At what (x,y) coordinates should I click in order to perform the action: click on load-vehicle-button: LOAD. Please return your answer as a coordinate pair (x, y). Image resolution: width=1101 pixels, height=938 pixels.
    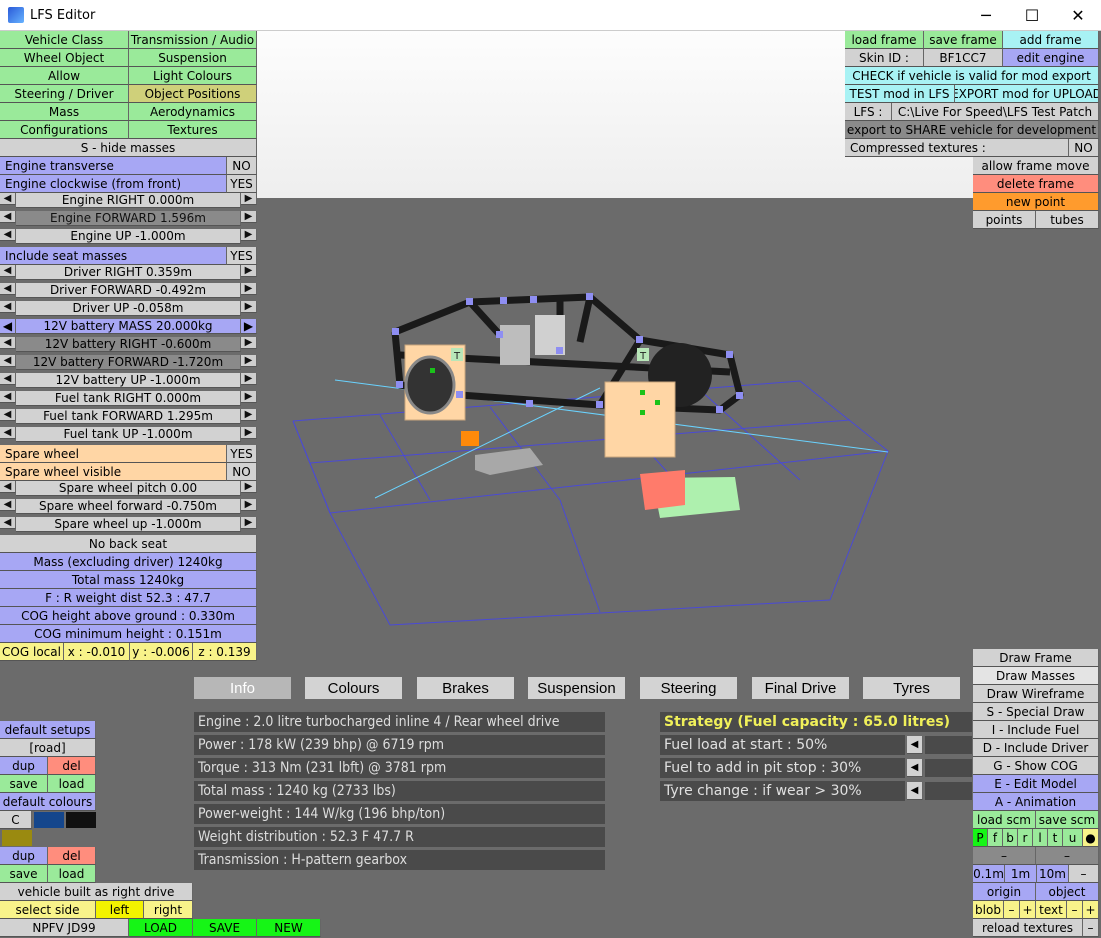
    Looking at the image, I should click on (161, 928).